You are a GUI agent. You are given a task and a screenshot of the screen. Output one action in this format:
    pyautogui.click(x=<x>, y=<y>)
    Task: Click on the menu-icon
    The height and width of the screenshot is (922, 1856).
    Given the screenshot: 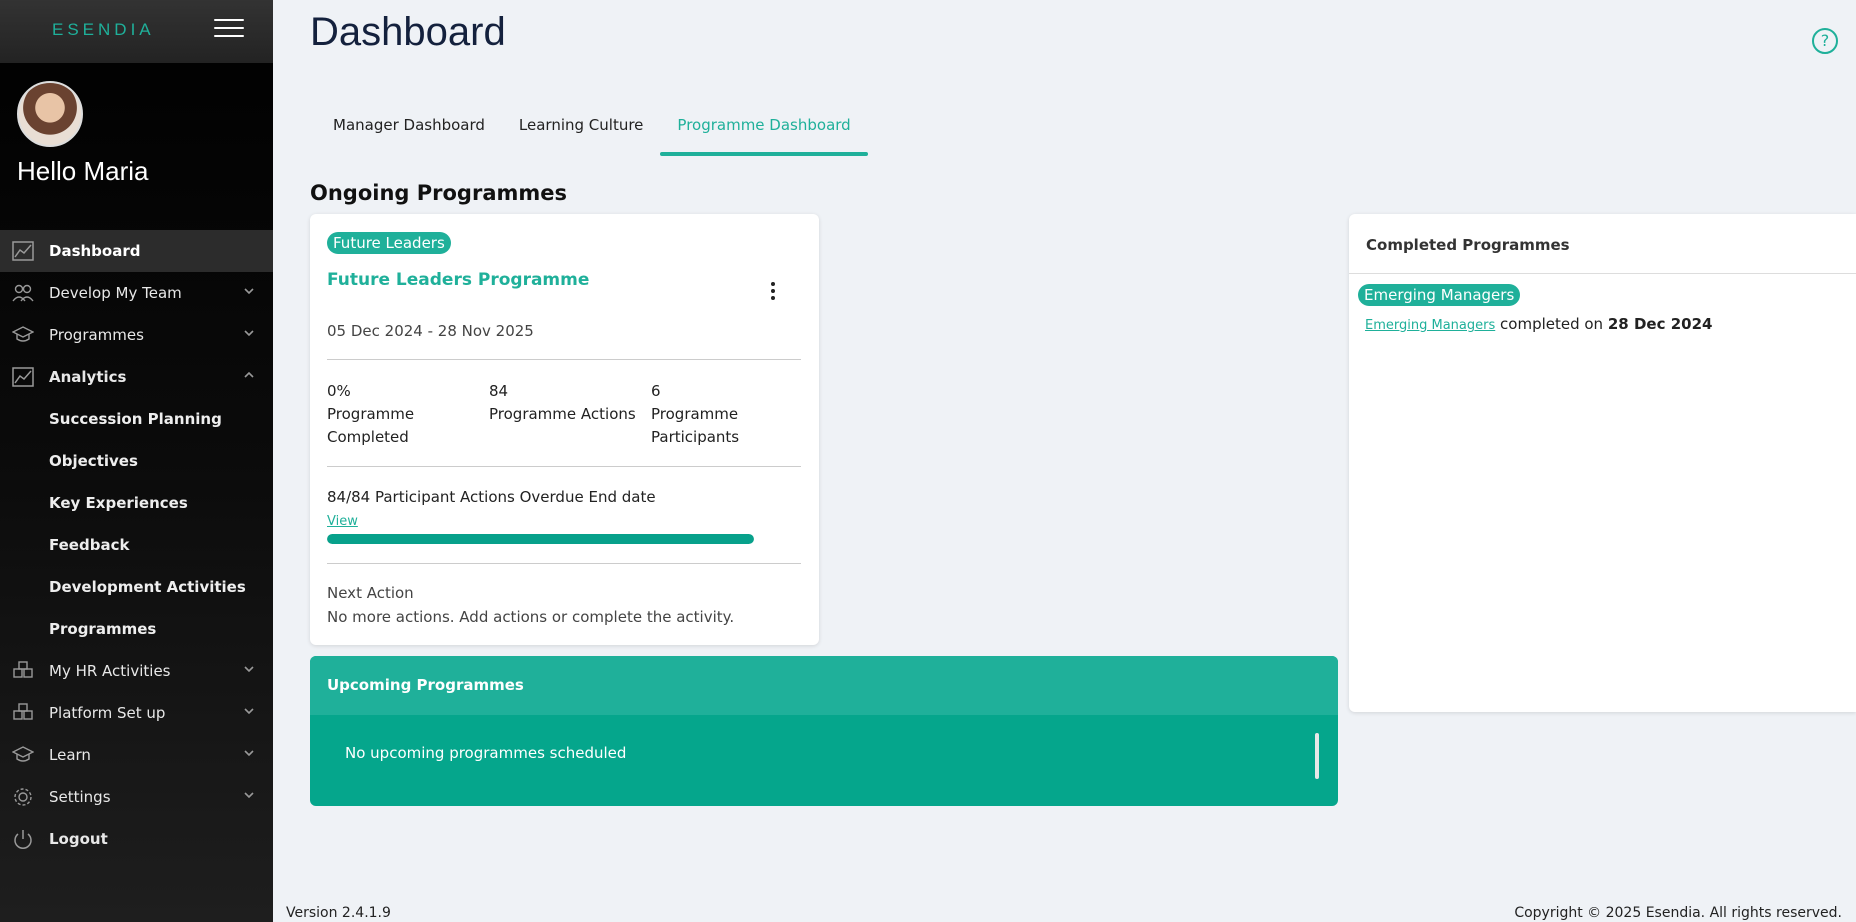 What is the action you would take?
    pyautogui.click(x=229, y=30)
    